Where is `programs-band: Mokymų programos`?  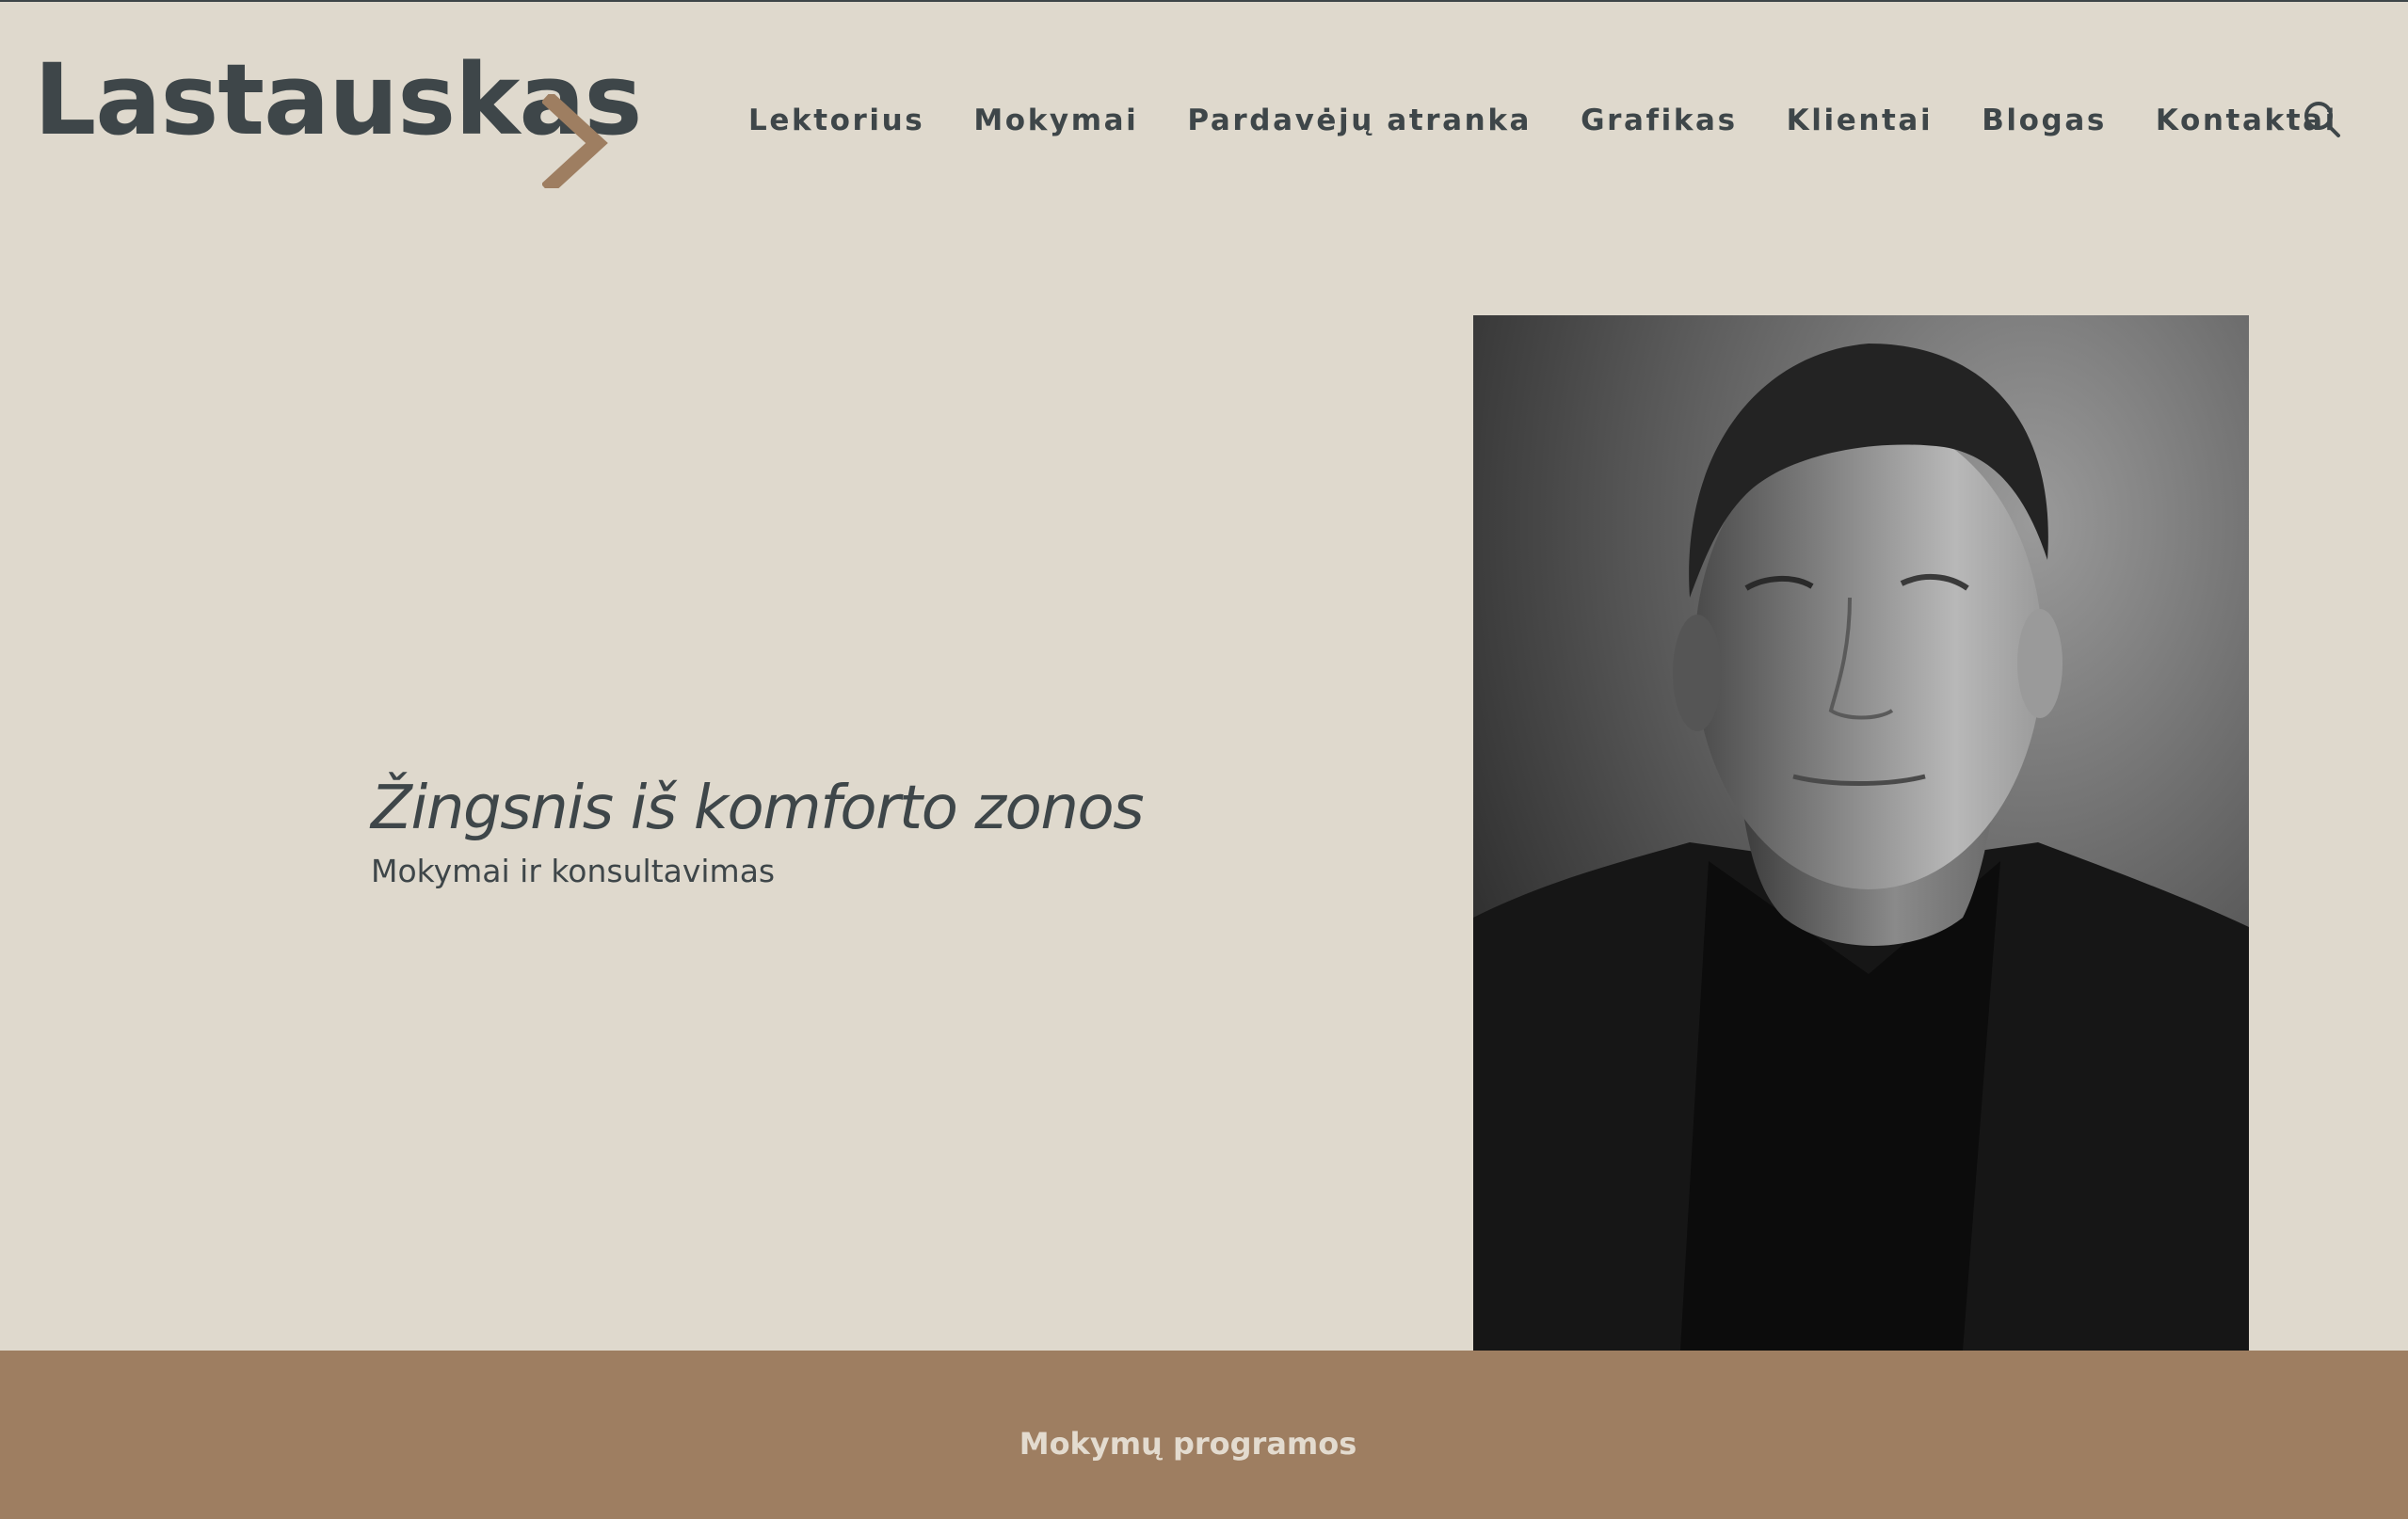
programs-band: Mokymų programos is located at coordinates (1204, 1435).